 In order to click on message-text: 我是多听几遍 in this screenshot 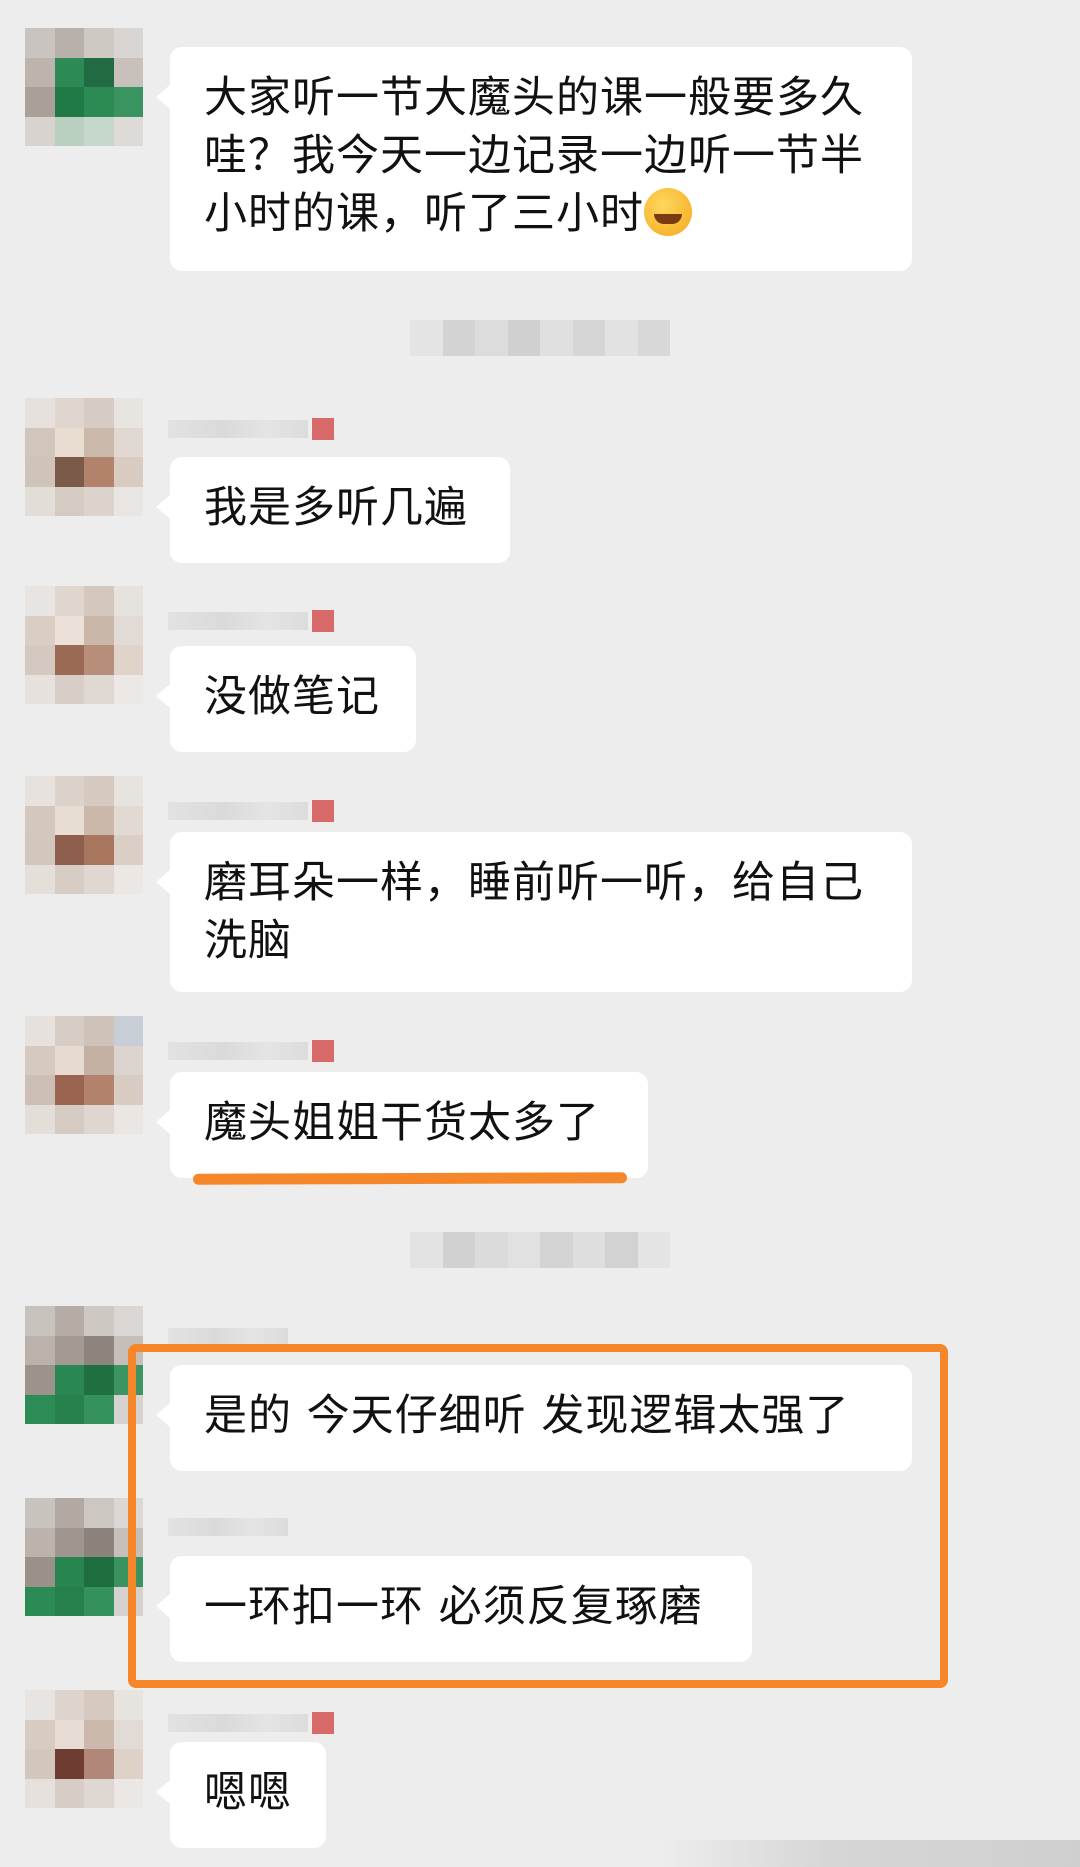, I will do `click(336, 508)`.